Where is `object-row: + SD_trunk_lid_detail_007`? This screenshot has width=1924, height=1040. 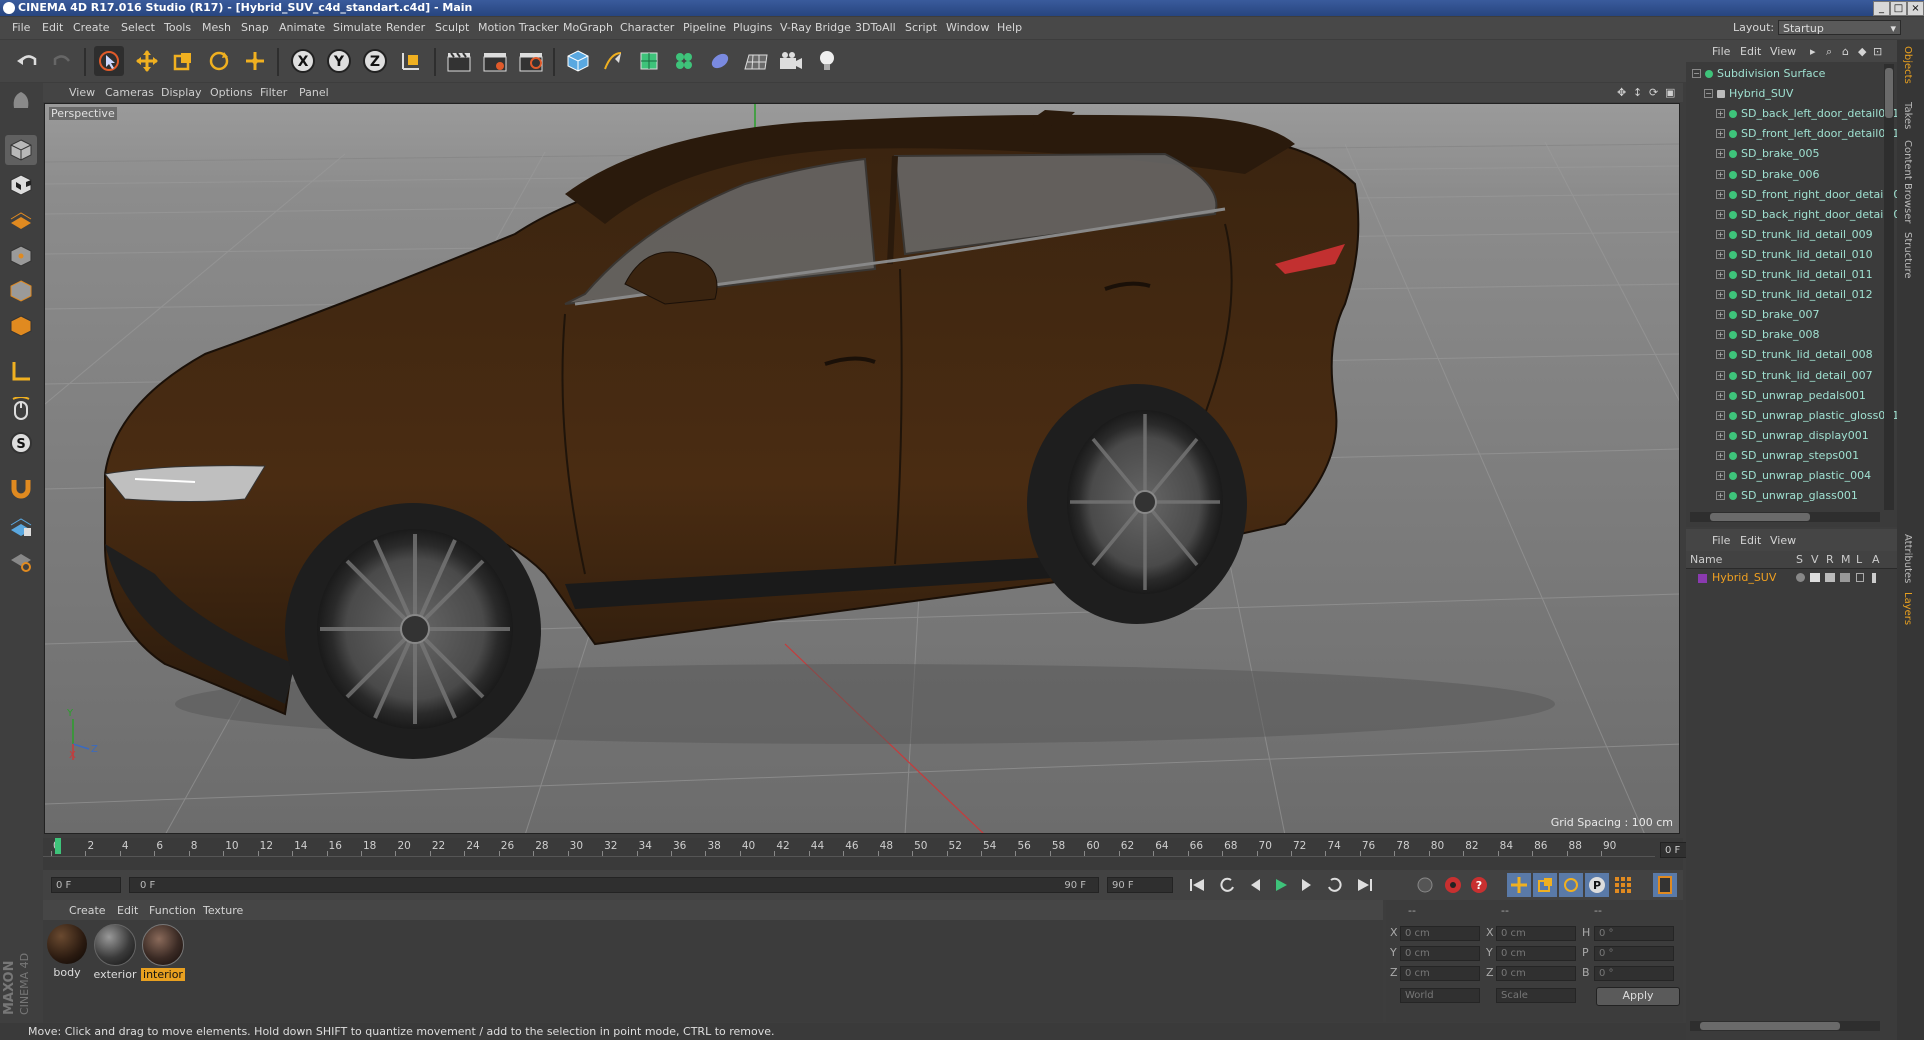
object-row: + SD_trunk_lid_detail_007 is located at coordinates (1784, 376).